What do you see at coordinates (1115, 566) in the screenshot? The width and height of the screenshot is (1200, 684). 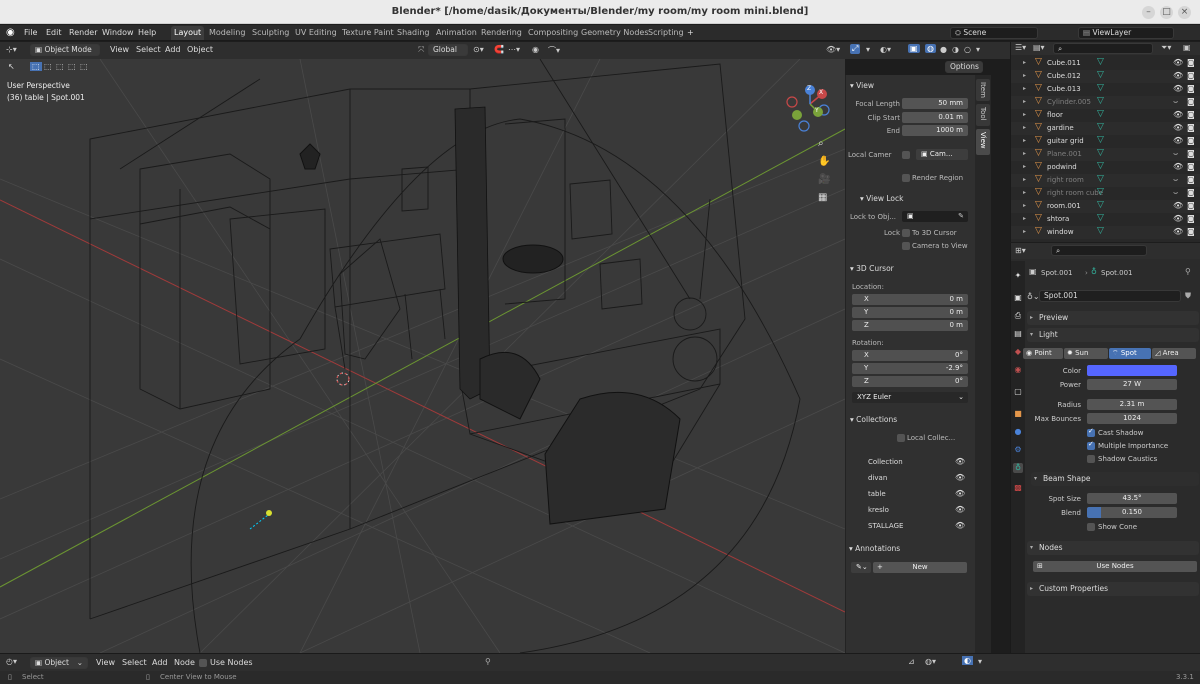 I see `use-nodes-button: ⊞ Use Nodes` at bounding box center [1115, 566].